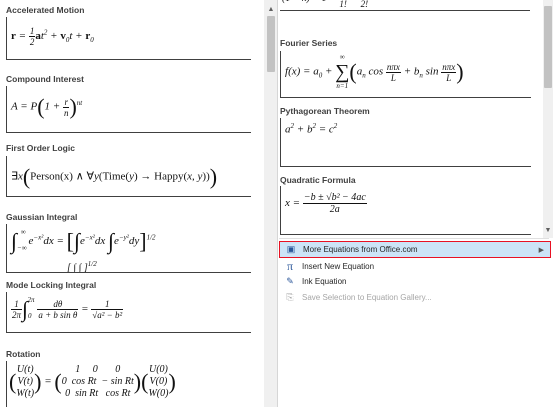  I want to click on office-equations-icon: ▣, so click(291, 249).